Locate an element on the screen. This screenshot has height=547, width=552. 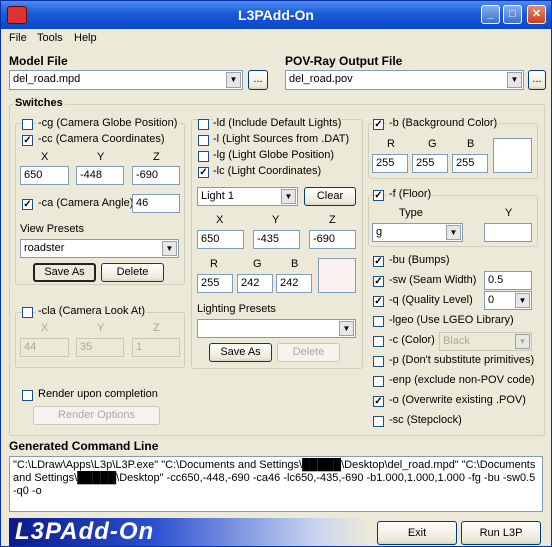
bg-b-input: 255 is located at coordinates (470, 163).